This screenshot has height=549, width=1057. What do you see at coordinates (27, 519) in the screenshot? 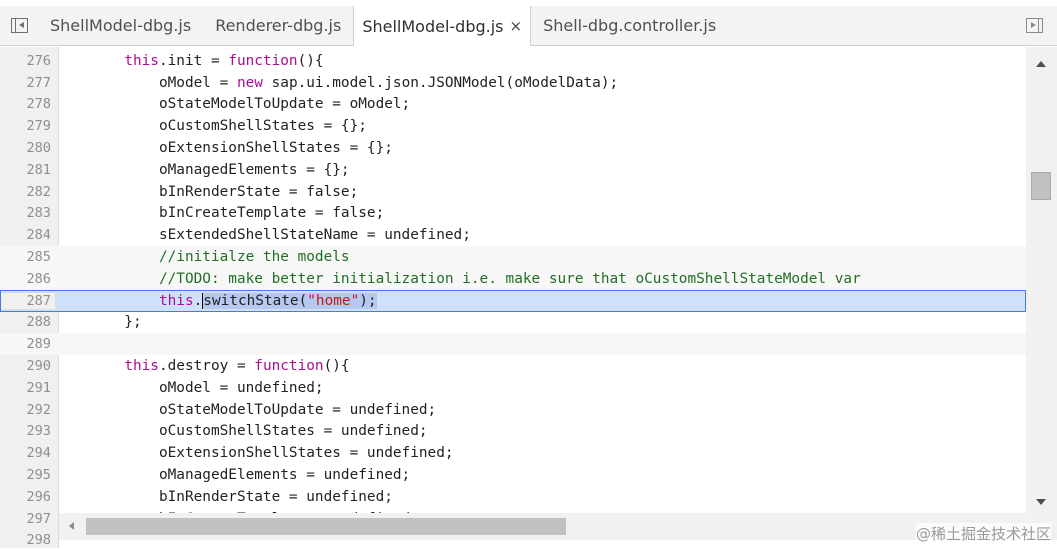
I see `line-number: 297` at bounding box center [27, 519].